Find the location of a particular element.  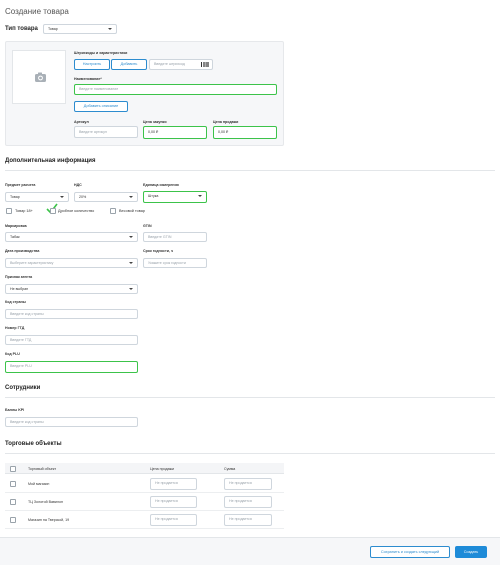

unit-select: Штука is located at coordinates (175, 197).